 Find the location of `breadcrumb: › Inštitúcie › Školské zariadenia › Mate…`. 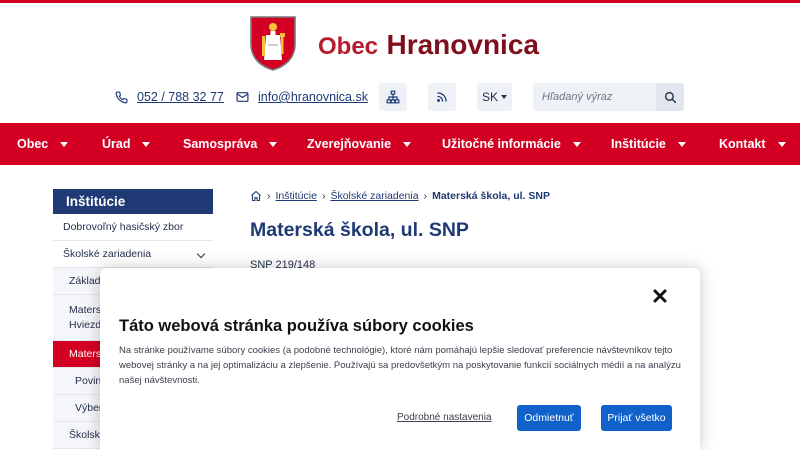

breadcrumb: › Inštitúcie › Školské zariadenia › Mate… is located at coordinates (400, 196).